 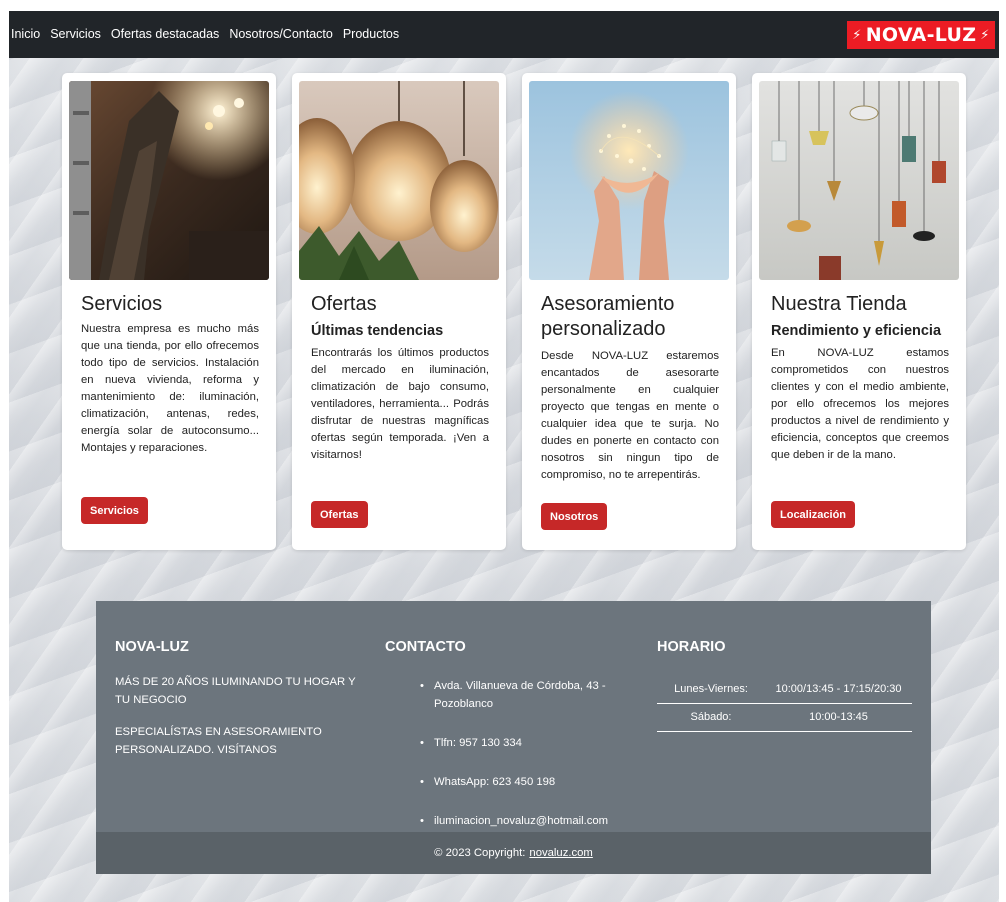 What do you see at coordinates (282, 34) in the screenshot?
I see `nav-link-nosotros: Nosotros/Contacto` at bounding box center [282, 34].